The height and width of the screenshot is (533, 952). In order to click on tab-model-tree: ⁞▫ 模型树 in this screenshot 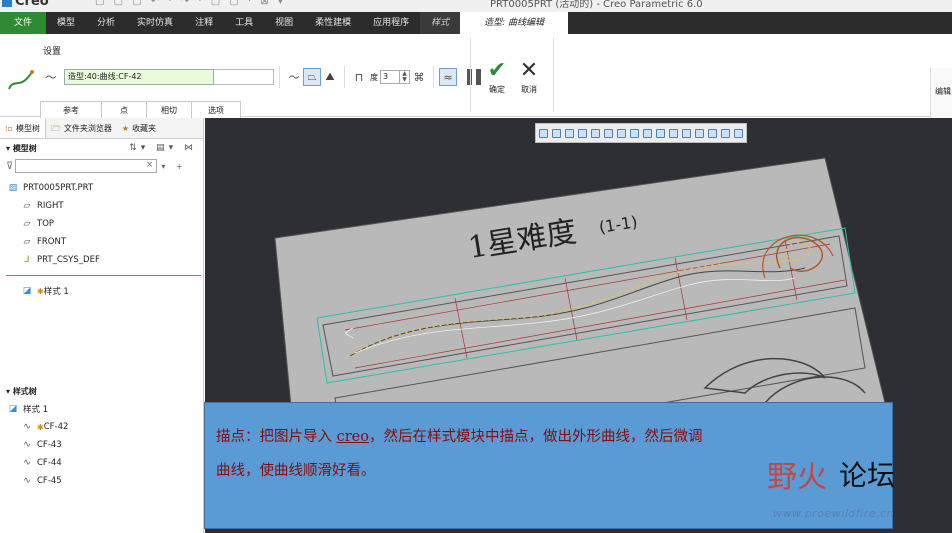, I will do `click(23, 128)`.